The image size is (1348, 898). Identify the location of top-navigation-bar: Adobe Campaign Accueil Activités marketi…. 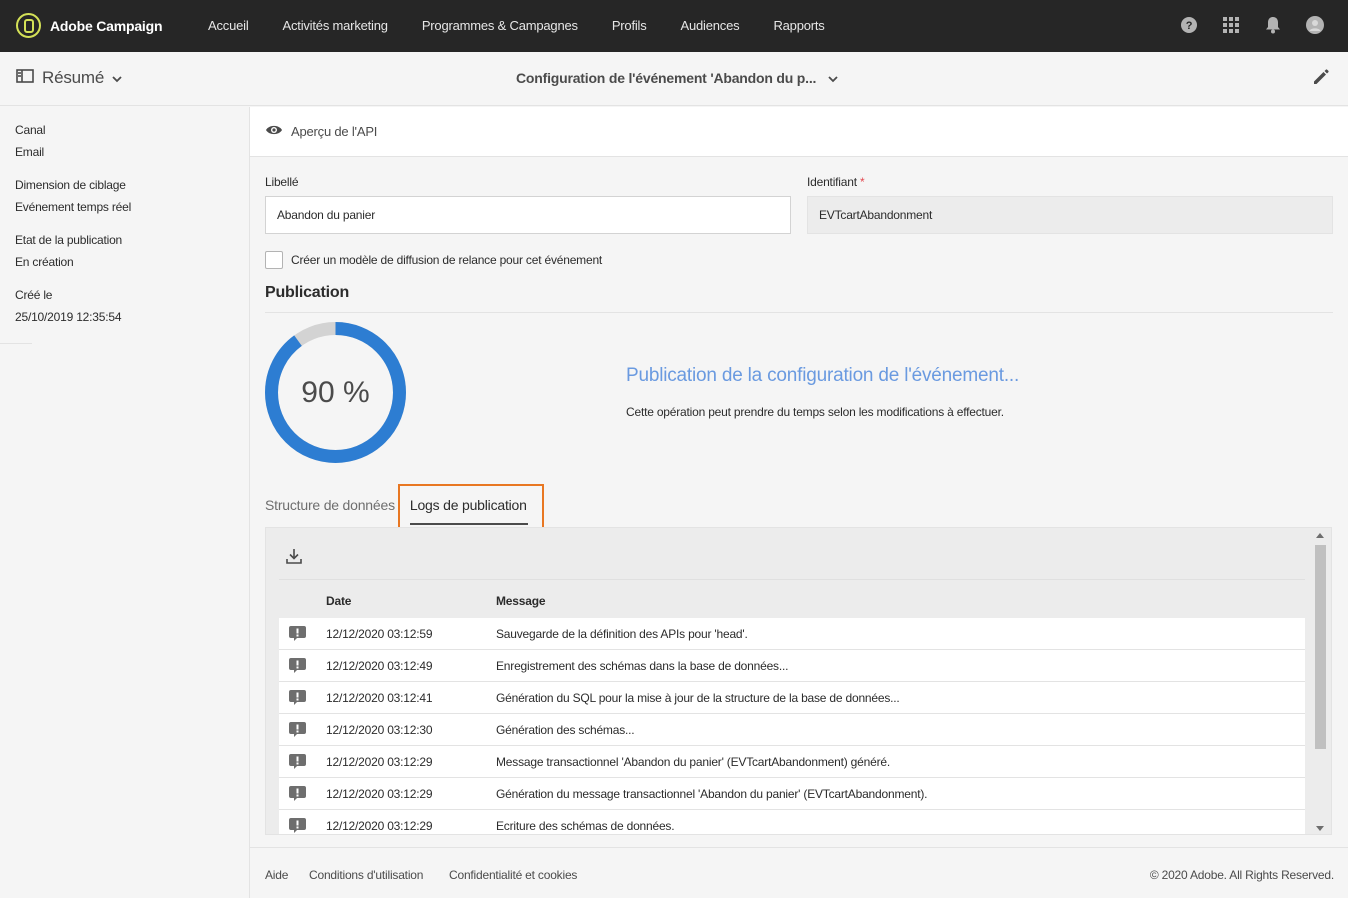
(674, 26).